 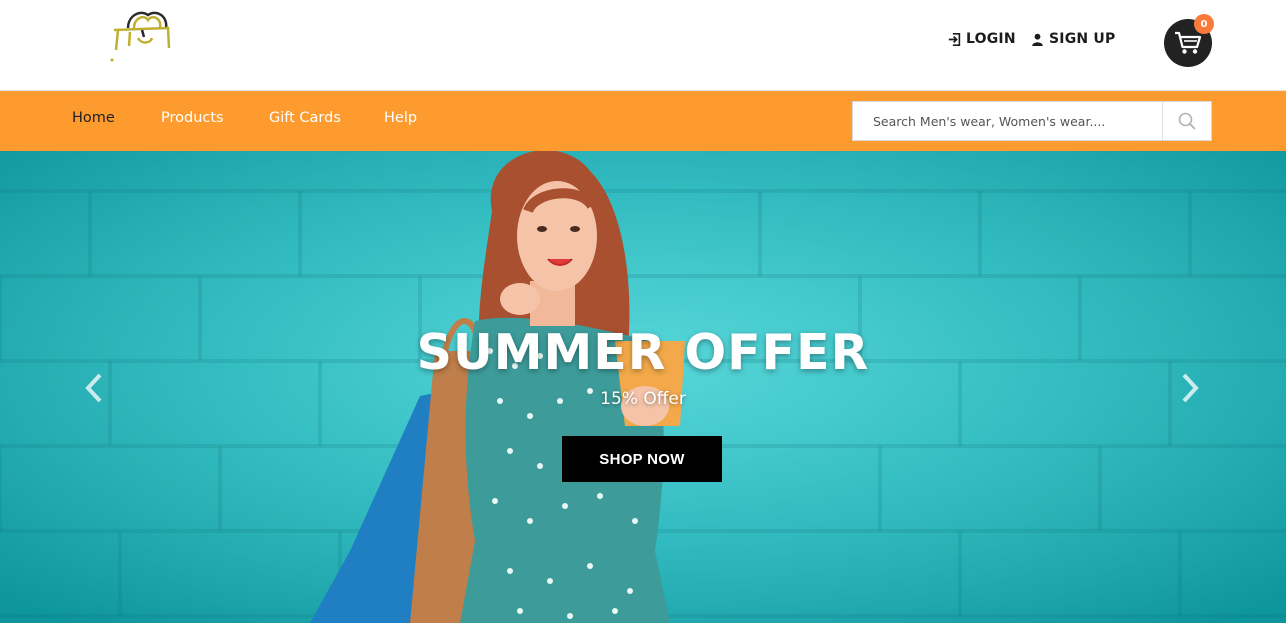 What do you see at coordinates (1188, 42) in the screenshot?
I see `shopping-cart-icon` at bounding box center [1188, 42].